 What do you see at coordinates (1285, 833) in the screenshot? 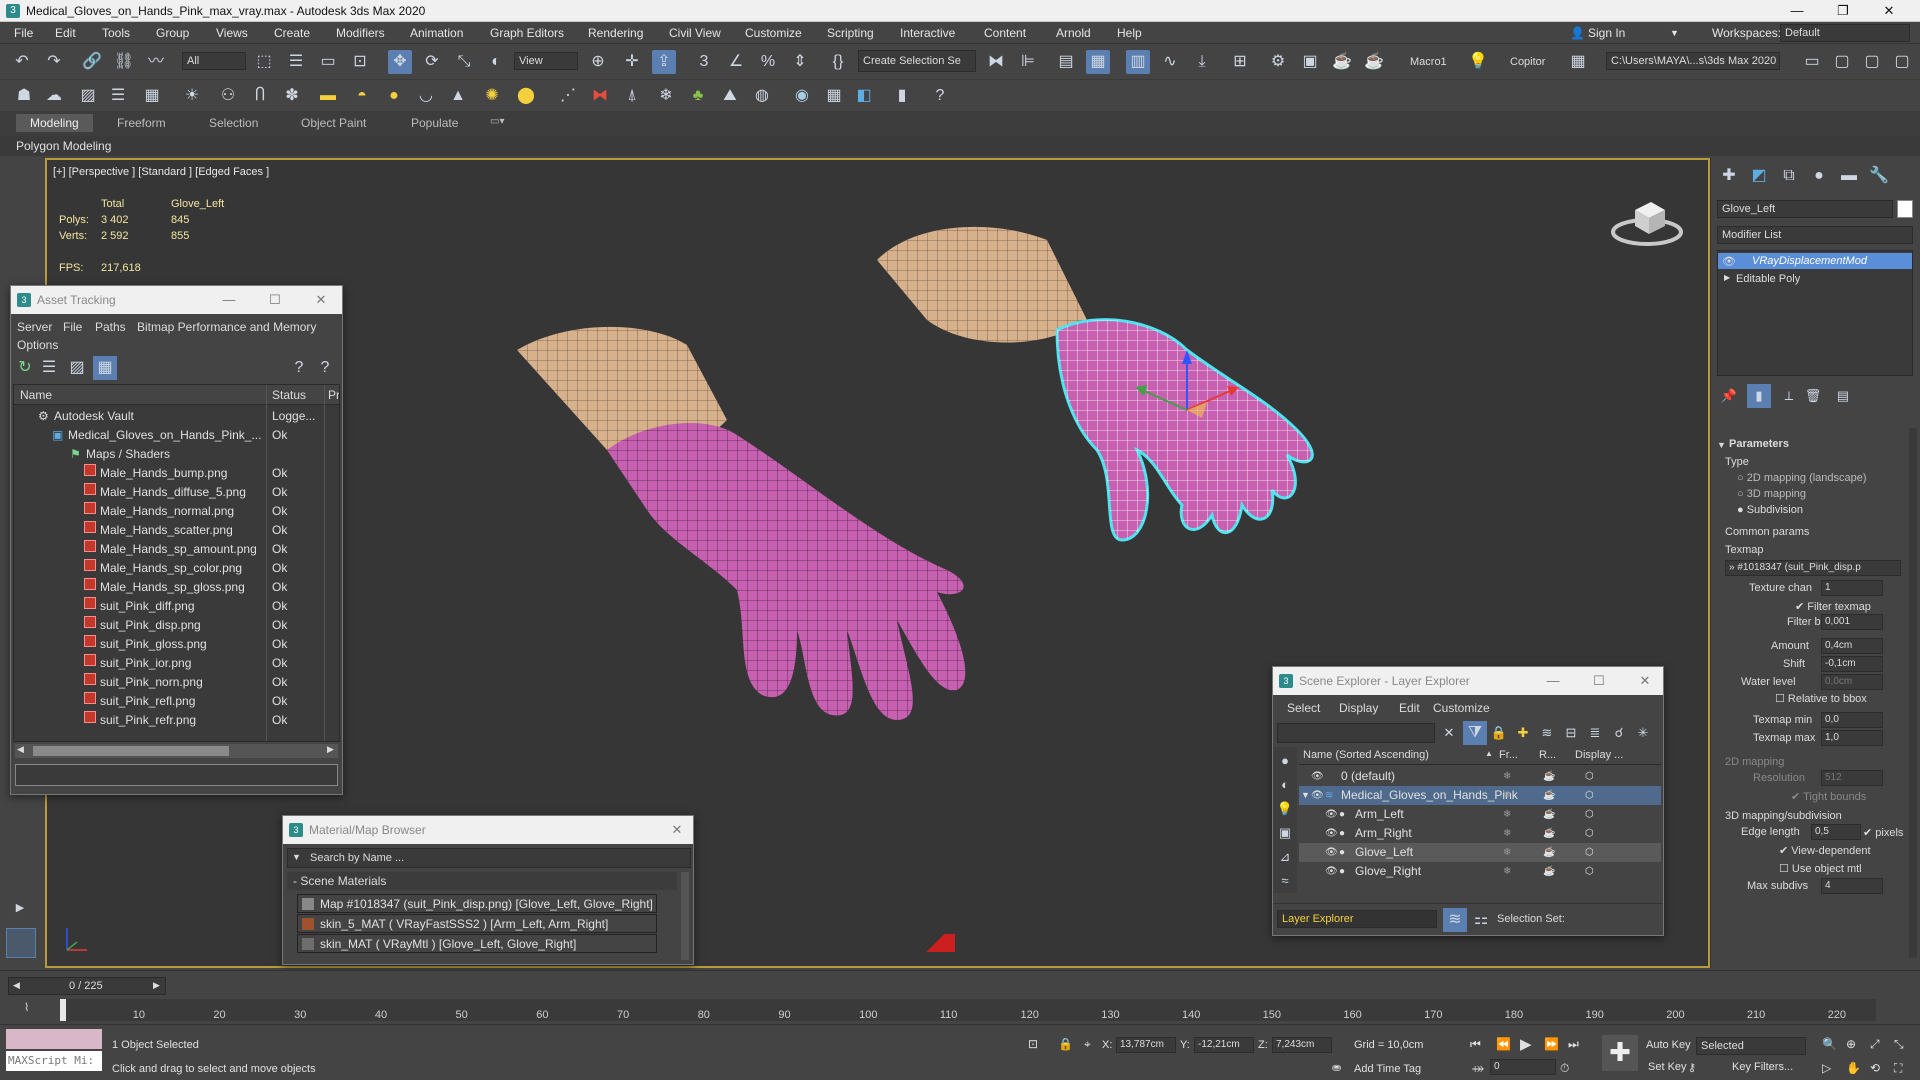
I see `display-cameras-icon: ▣` at bounding box center [1285, 833].